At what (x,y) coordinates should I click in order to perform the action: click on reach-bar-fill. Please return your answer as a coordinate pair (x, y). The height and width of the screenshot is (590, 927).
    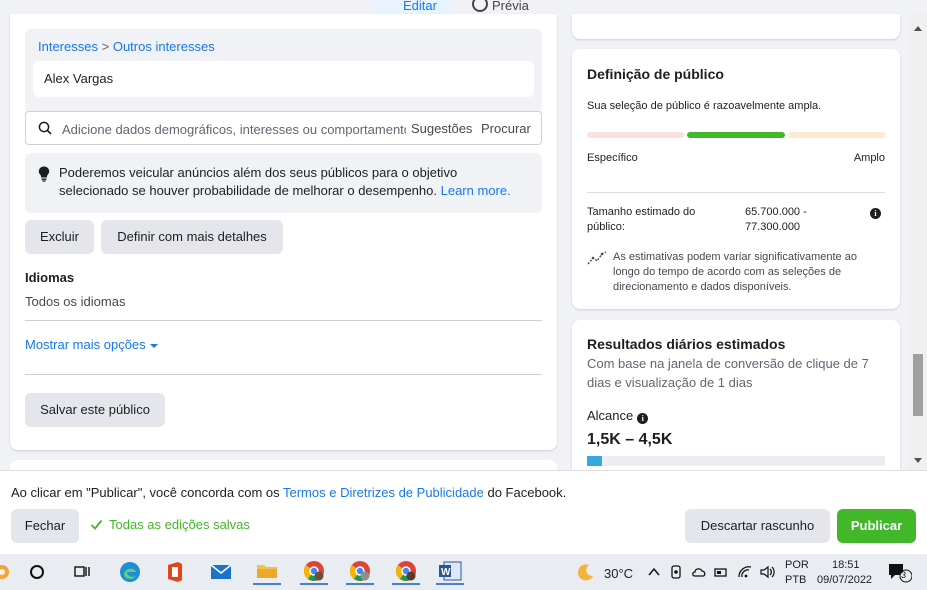
    Looking at the image, I should click on (594, 461).